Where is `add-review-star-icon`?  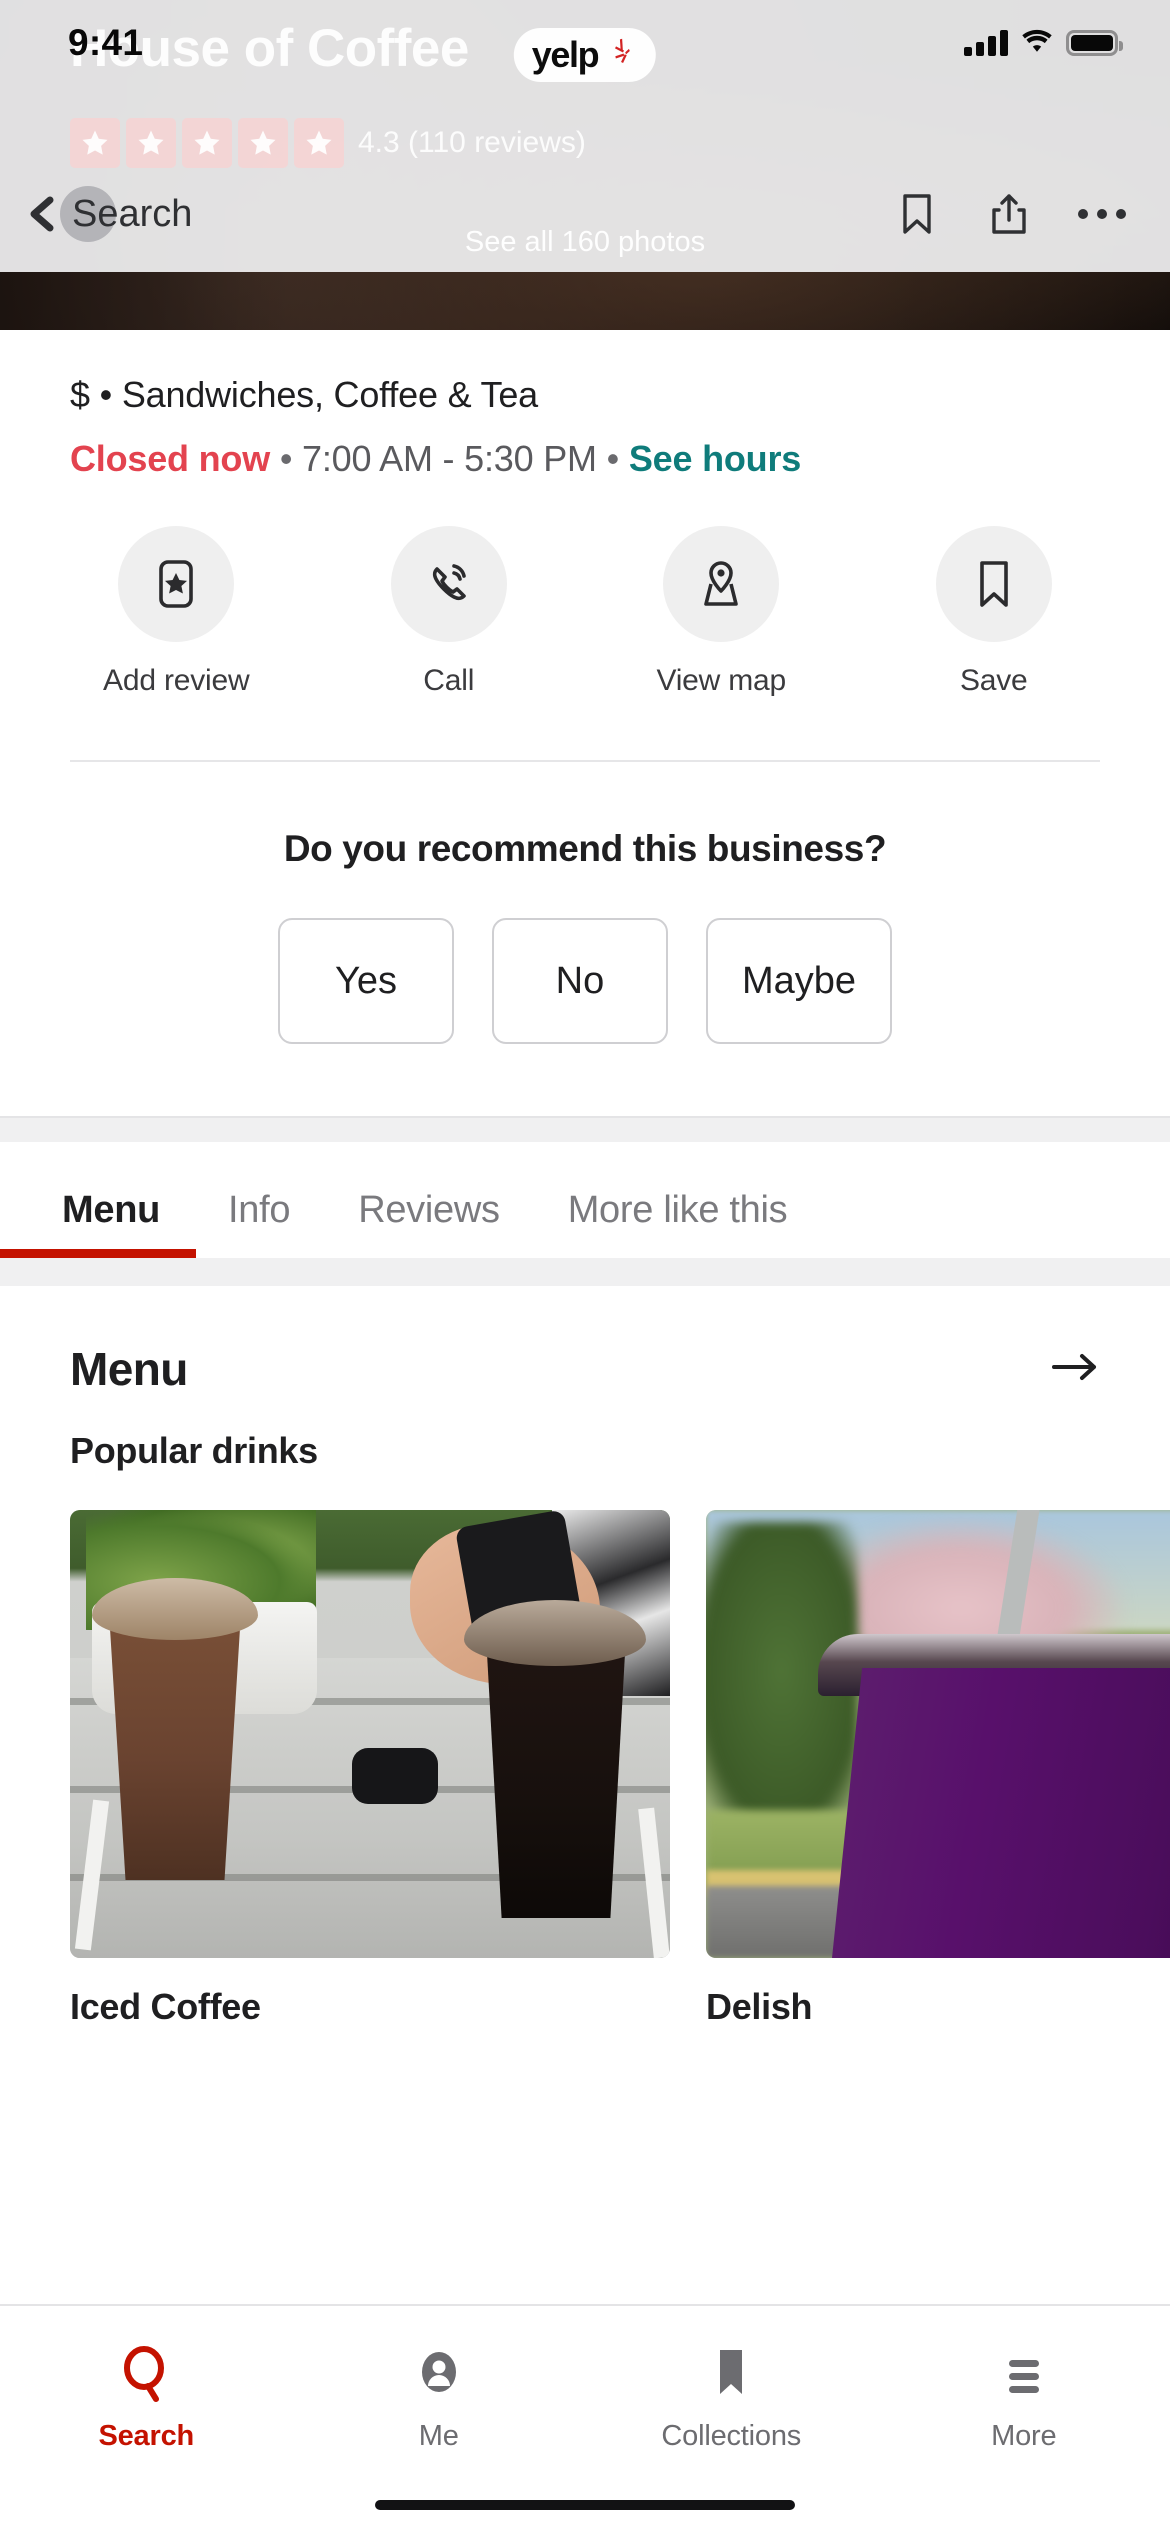
add-review-star-icon is located at coordinates (176, 584).